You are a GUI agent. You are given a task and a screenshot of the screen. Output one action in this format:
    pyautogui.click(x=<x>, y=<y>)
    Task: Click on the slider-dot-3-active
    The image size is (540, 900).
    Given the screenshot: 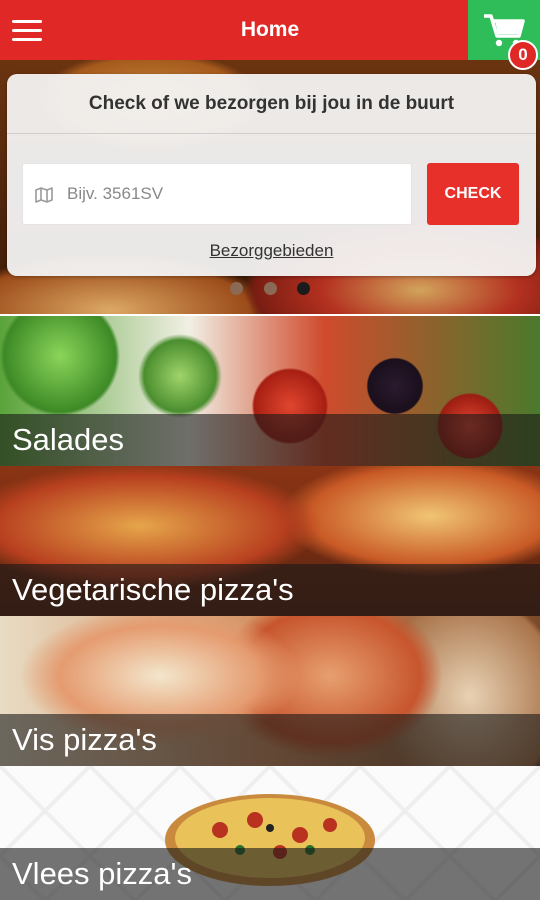 What is the action you would take?
    pyautogui.click(x=303, y=288)
    